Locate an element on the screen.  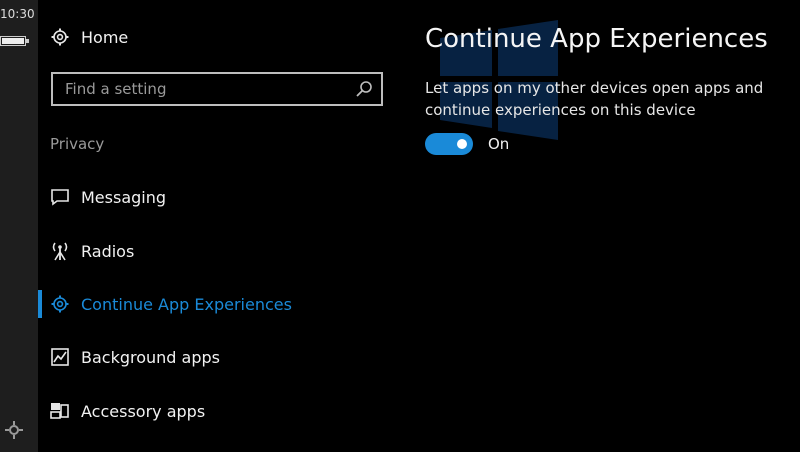
system-status-strip: 10:30 is located at coordinates (19, 226).